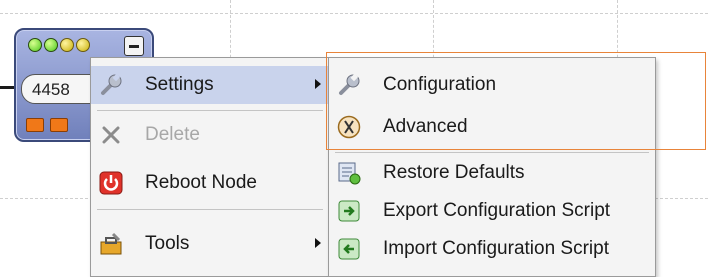  Describe the element at coordinates (349, 127) in the screenshot. I see `advanced-tools-icon` at that location.